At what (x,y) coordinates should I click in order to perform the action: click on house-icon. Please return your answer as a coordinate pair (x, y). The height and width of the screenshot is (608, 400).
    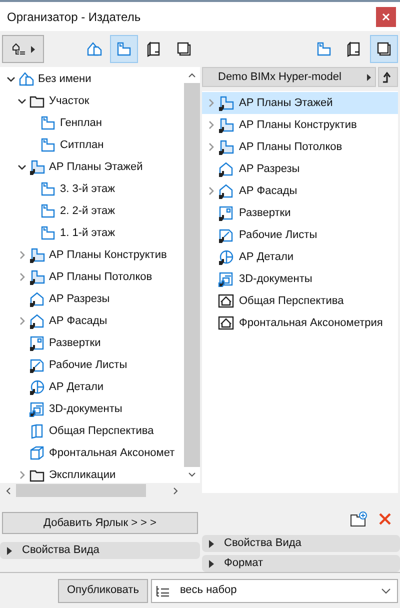
    Looking at the image, I should click on (226, 323).